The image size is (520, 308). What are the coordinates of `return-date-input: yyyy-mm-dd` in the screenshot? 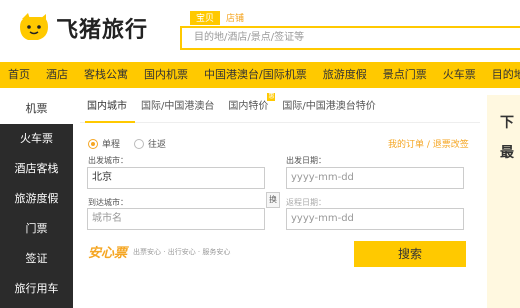 It's located at (375, 219).